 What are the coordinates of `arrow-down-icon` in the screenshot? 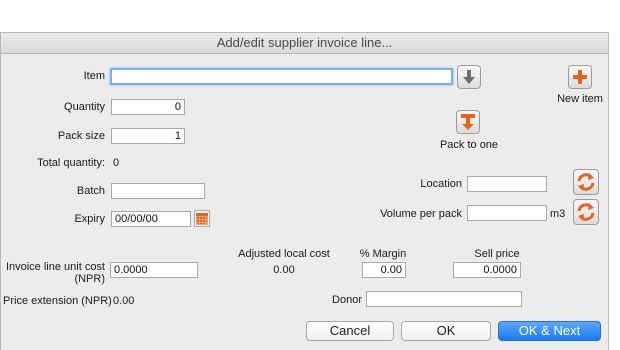 It's located at (469, 77).